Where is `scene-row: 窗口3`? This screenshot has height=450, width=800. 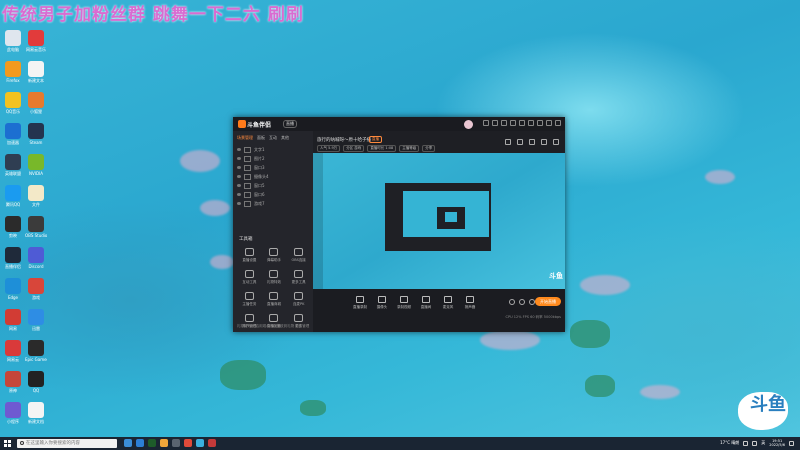
scene-row: 窗口3 is located at coordinates (273, 167).